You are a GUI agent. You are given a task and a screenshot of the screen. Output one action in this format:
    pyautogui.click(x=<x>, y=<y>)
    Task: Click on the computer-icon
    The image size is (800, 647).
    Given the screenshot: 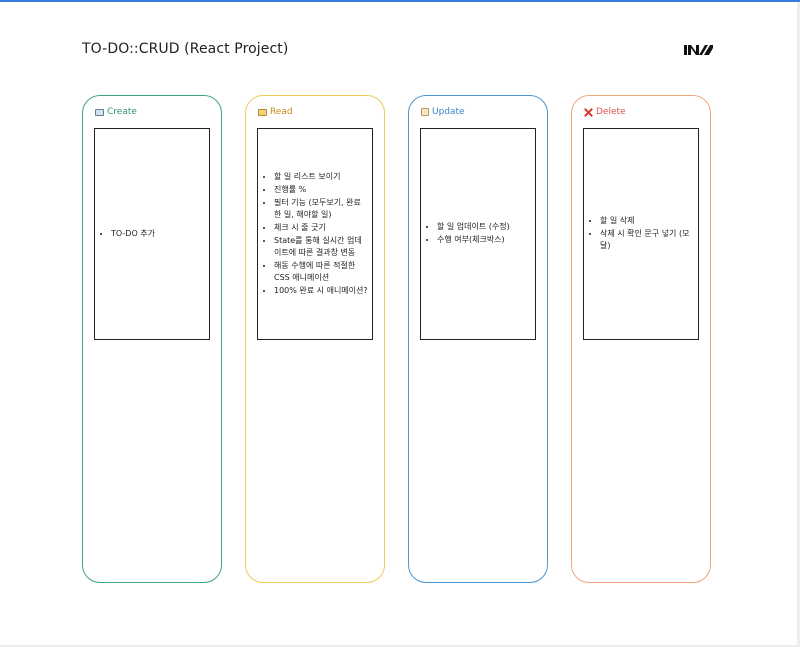 What is the action you would take?
    pyautogui.click(x=99, y=112)
    